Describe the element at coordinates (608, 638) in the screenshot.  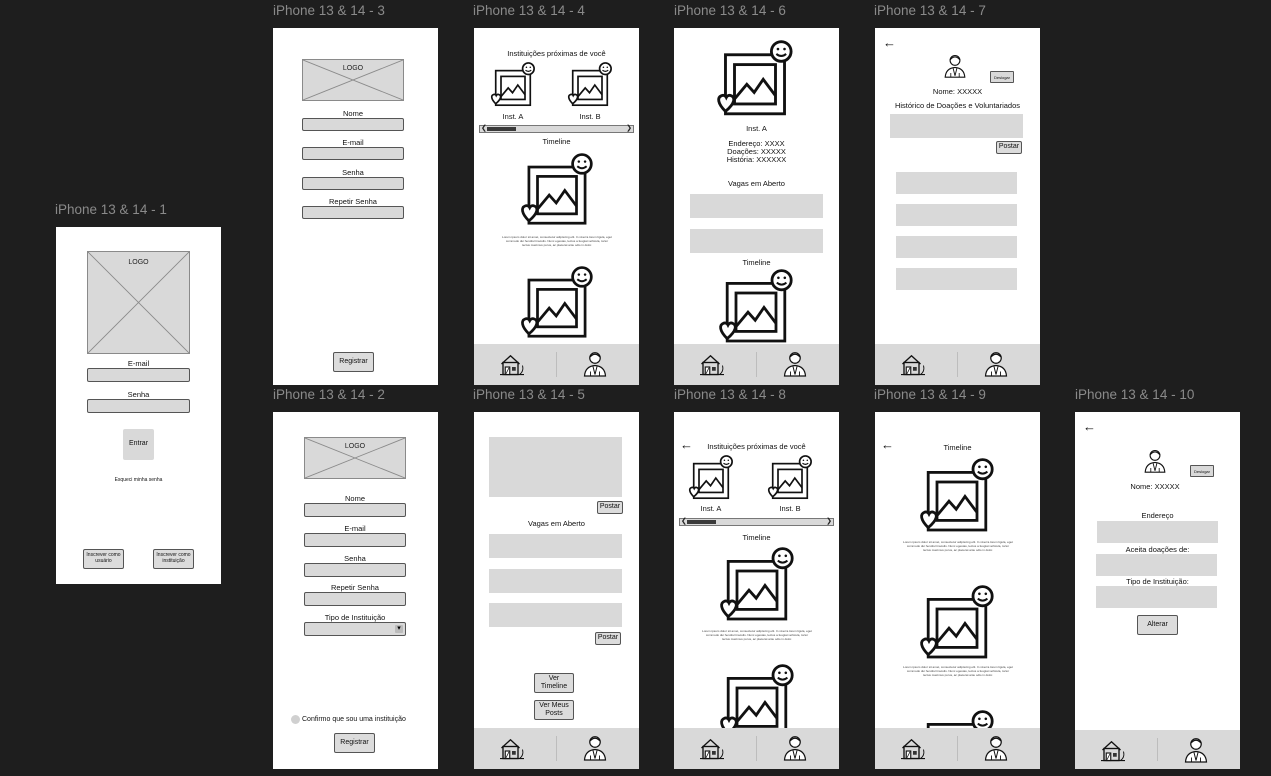
I see `post-positions-button: Postar` at that location.